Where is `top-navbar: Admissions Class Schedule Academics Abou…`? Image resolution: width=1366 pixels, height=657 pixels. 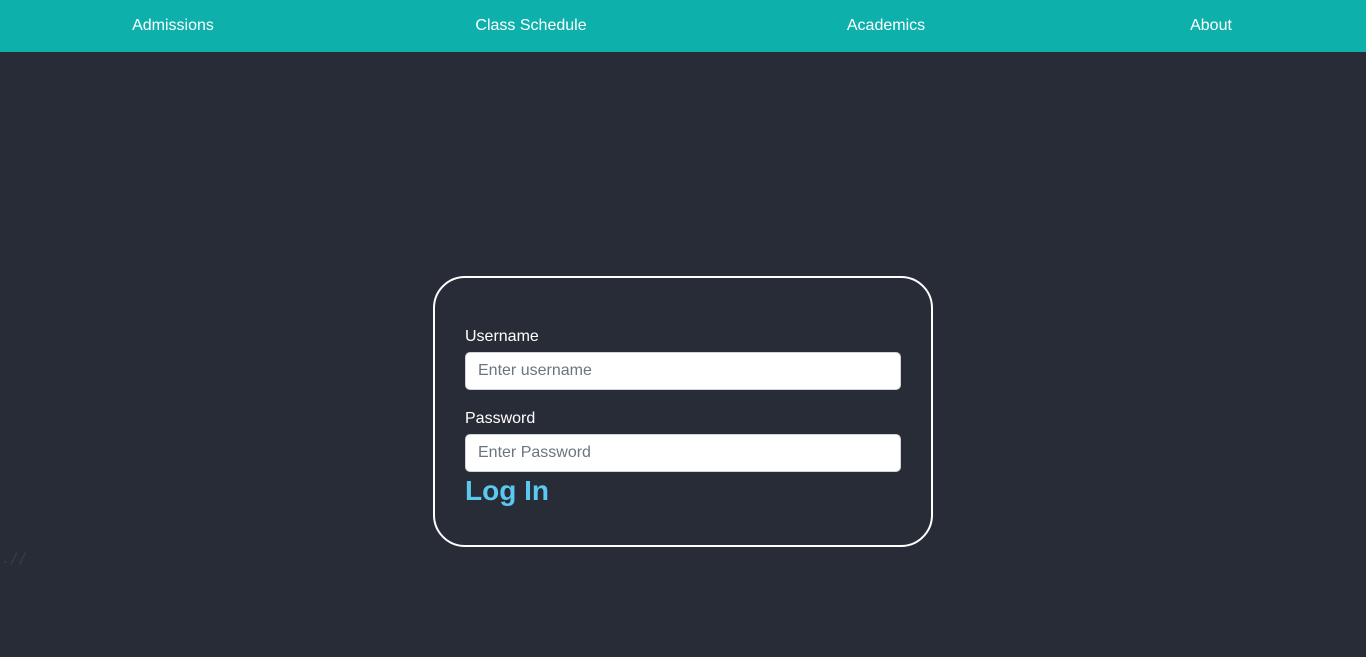 top-navbar: Admissions Class Schedule Academics Abou… is located at coordinates (683, 26).